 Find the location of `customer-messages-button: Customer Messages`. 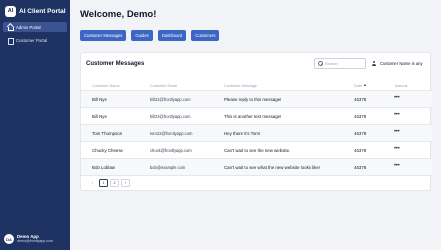

customer-messages-button: Customer Messages is located at coordinates (103, 35).